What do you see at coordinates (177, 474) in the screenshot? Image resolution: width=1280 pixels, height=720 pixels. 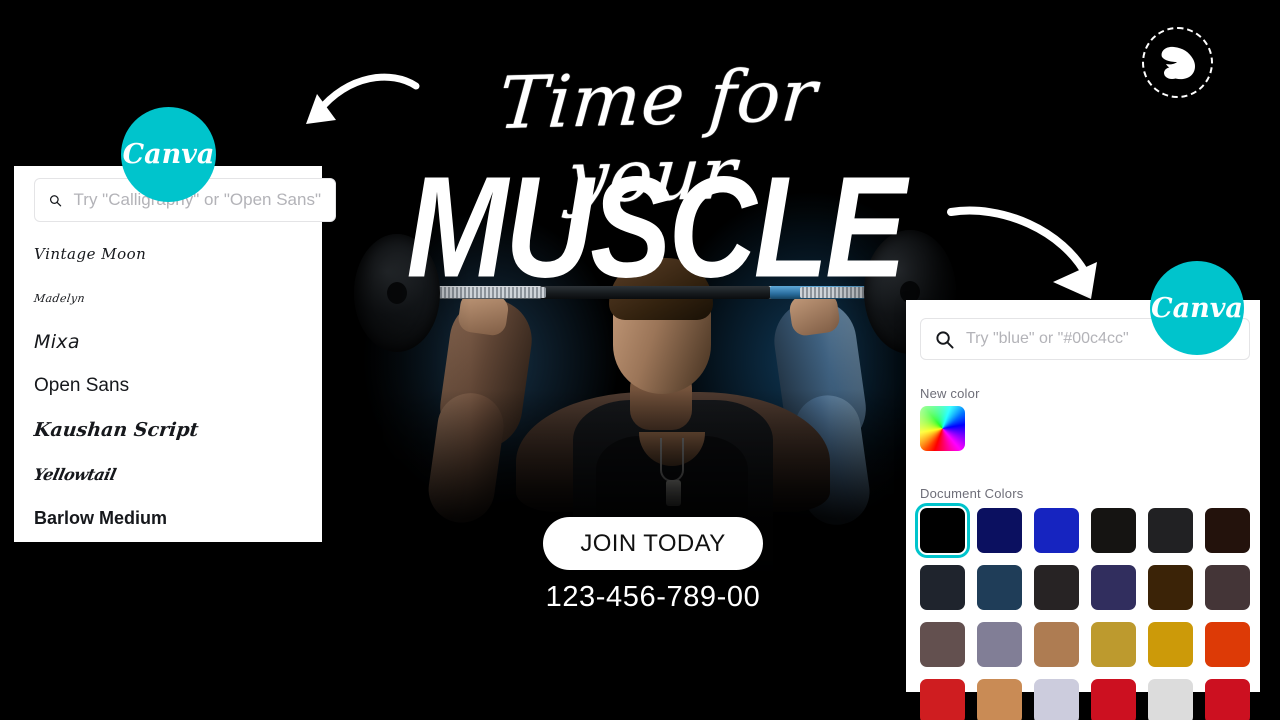 I see `font-list-item: Yellowtail` at bounding box center [177, 474].